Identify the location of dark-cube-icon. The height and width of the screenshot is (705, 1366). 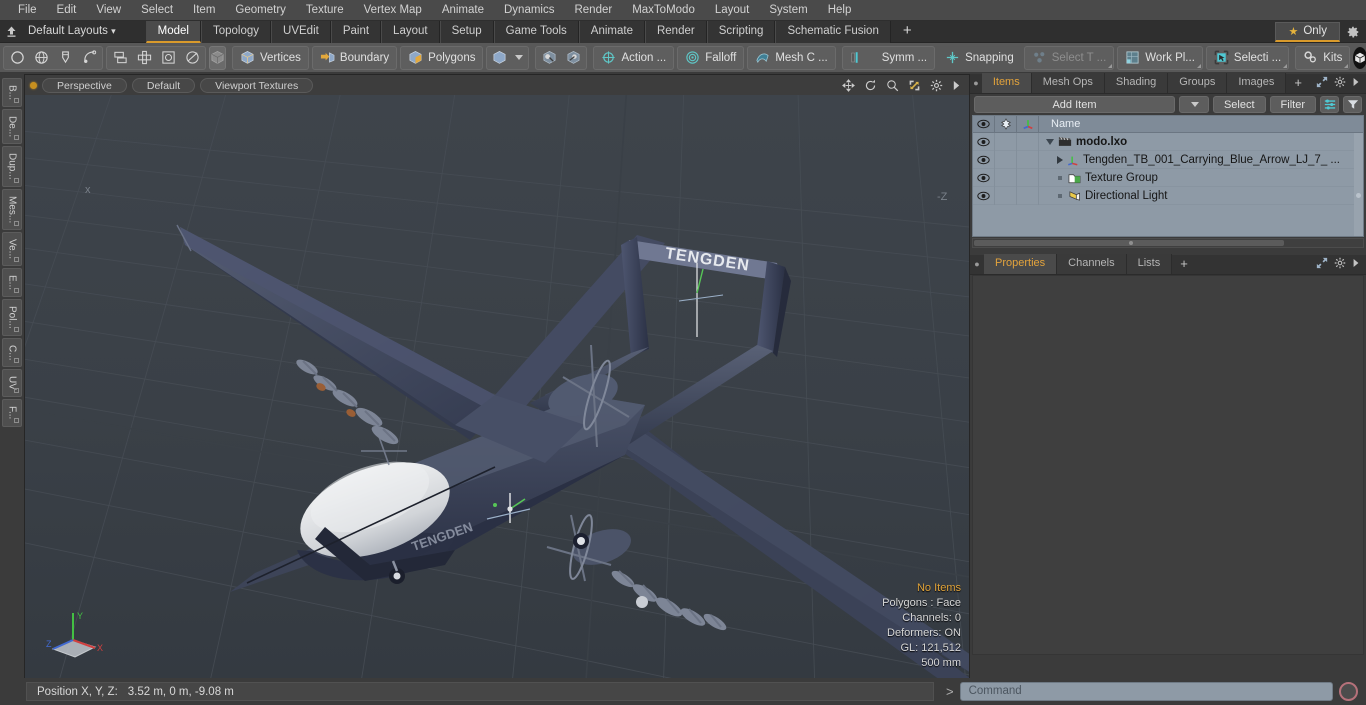
(217, 57).